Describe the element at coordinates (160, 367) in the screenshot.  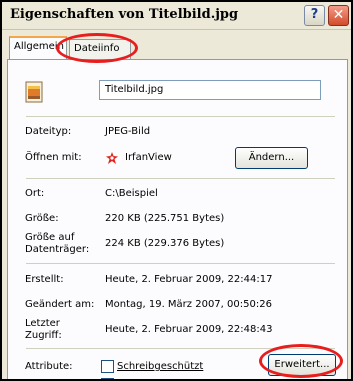
I see `readonly-label: Schreibgeschützt` at that location.